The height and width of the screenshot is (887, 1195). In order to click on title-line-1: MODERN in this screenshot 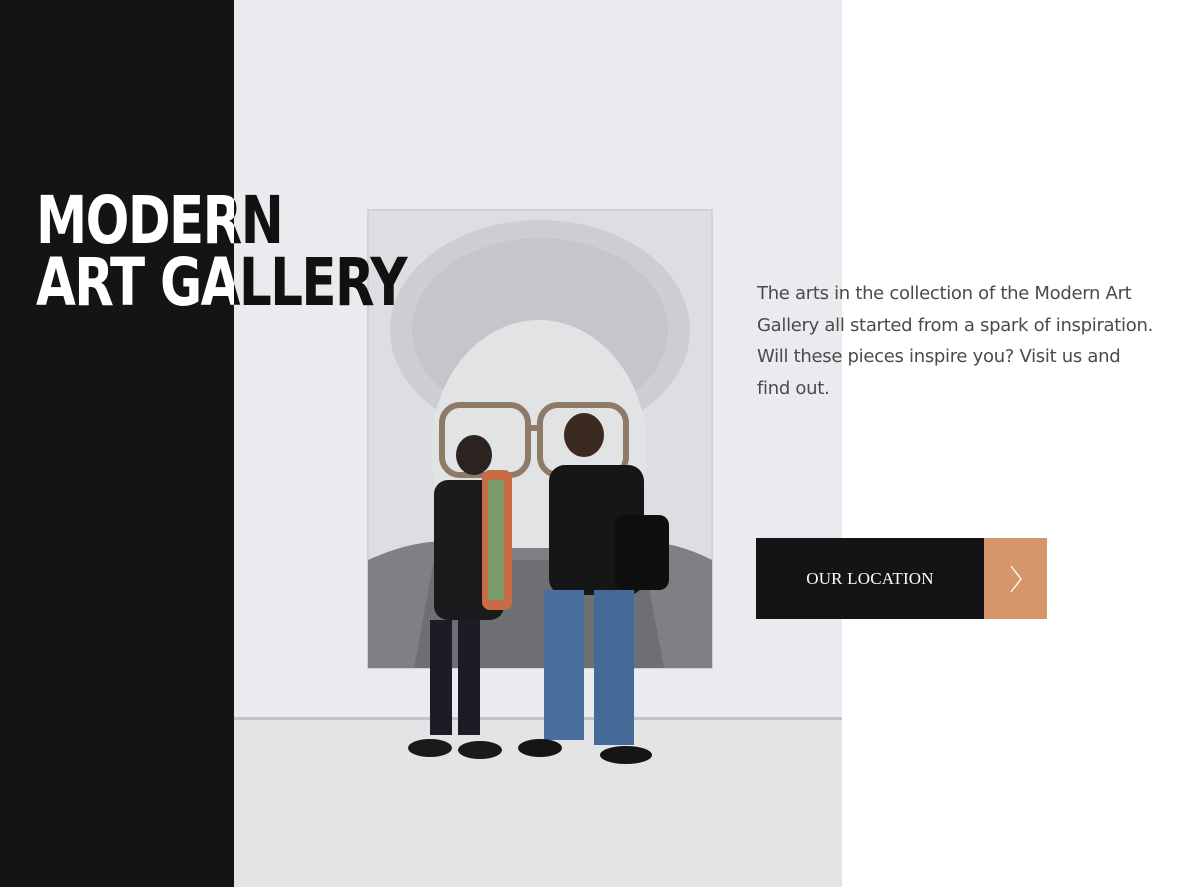, I will do `click(160, 220)`.